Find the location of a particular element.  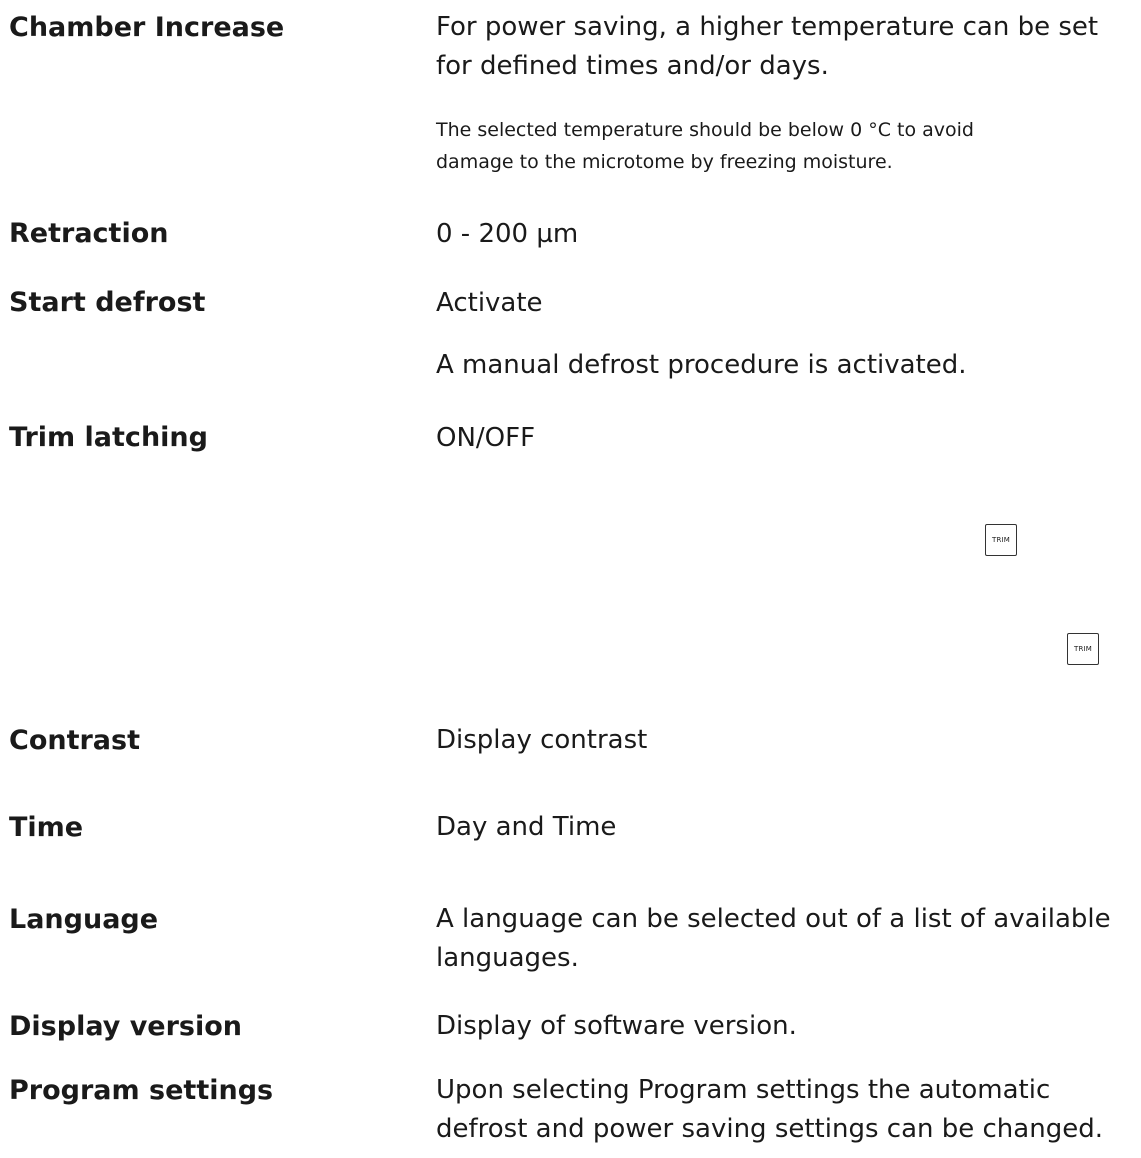

desc-trim-latching: ON/OFF is located at coordinates (486, 438).